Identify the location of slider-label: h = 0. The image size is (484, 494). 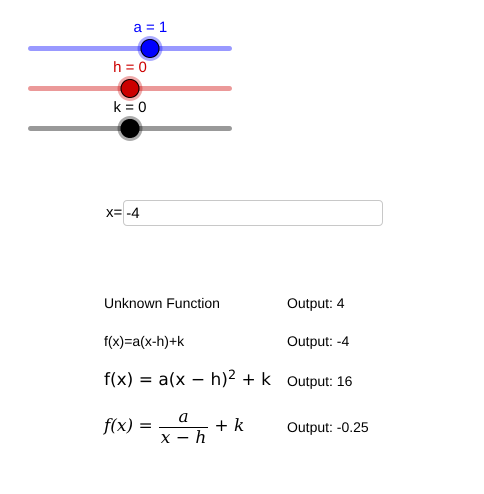
(130, 68).